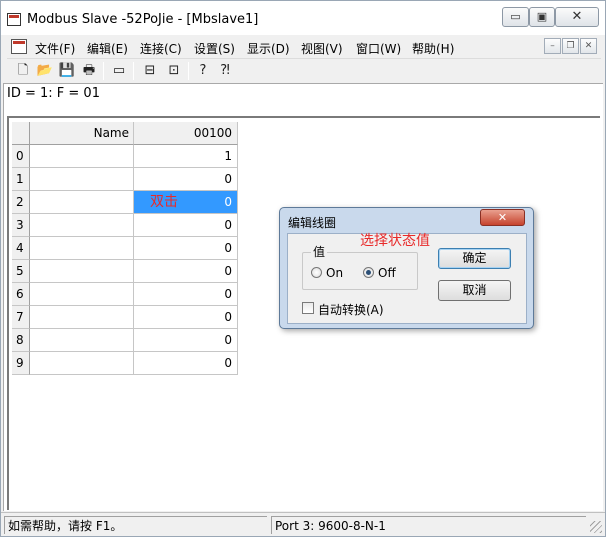 The image size is (606, 537). I want to click on slave-info: ID = 1: F = 01, so click(53, 93).